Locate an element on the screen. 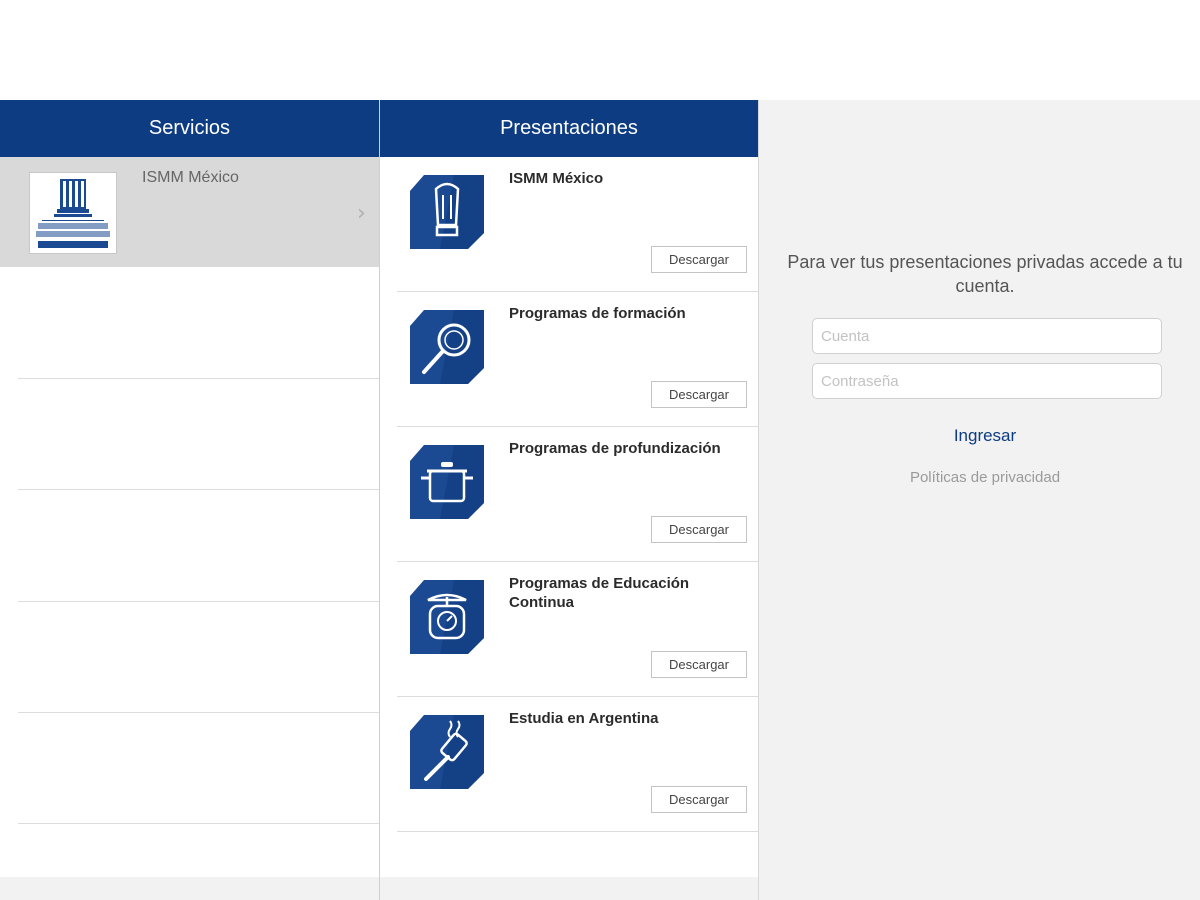 The height and width of the screenshot is (900, 1200). services-header: Servicios is located at coordinates (189, 128).